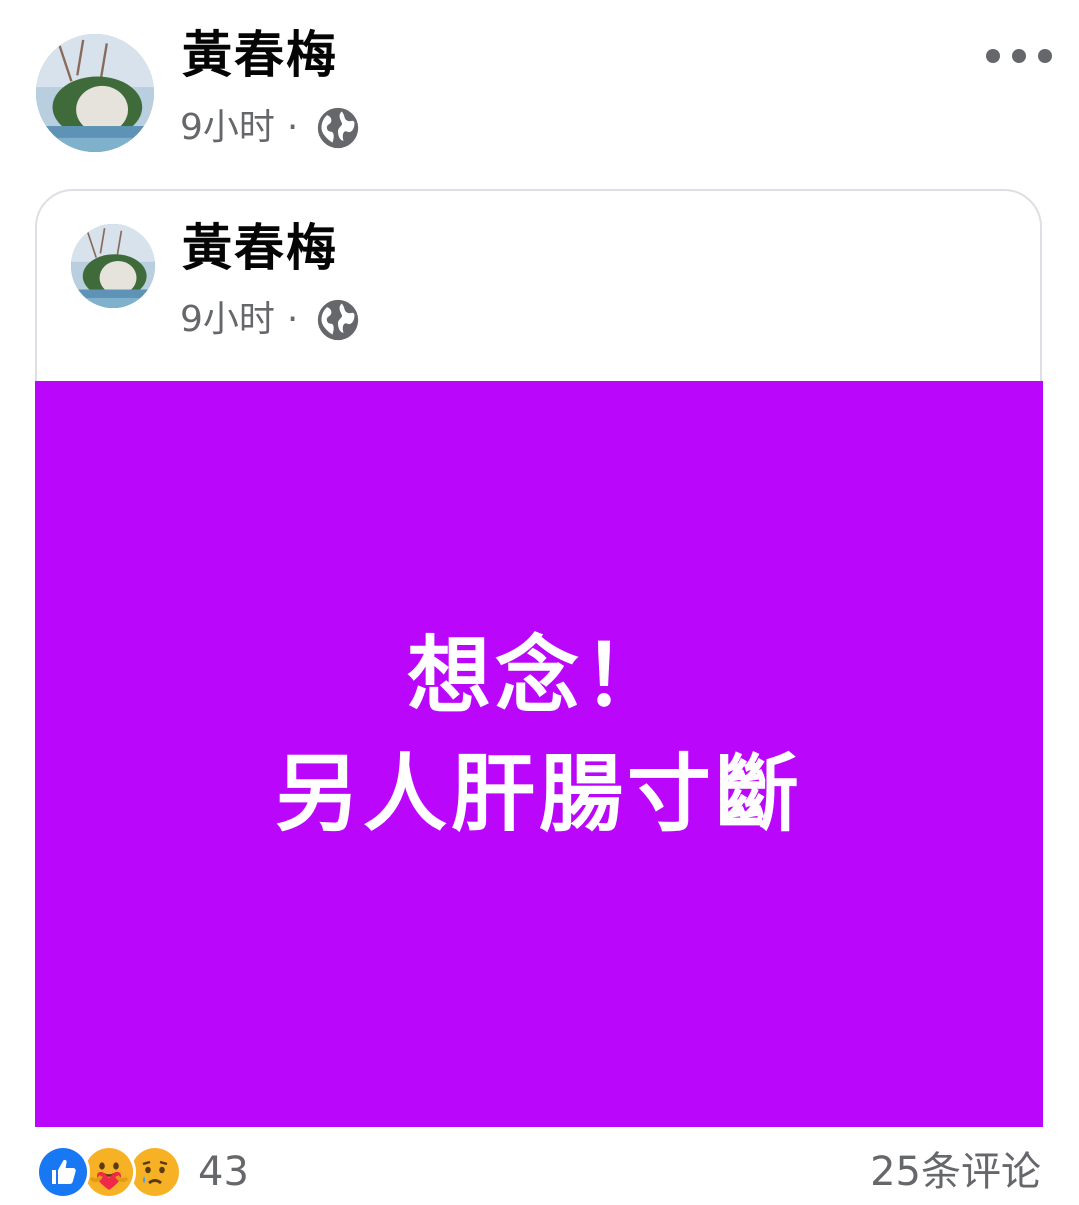  Describe the element at coordinates (260, 55) in the screenshot. I see `author-name: 黃春梅` at that location.